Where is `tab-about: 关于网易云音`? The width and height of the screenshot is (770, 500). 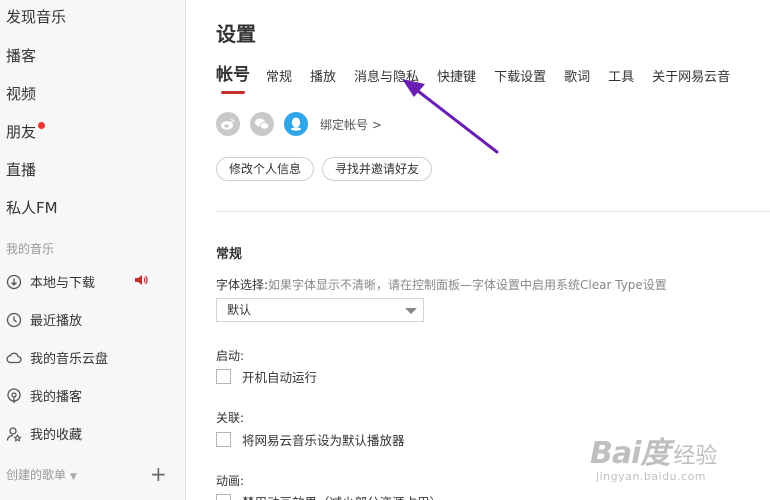 tab-about: 关于网易云音 is located at coordinates (691, 75).